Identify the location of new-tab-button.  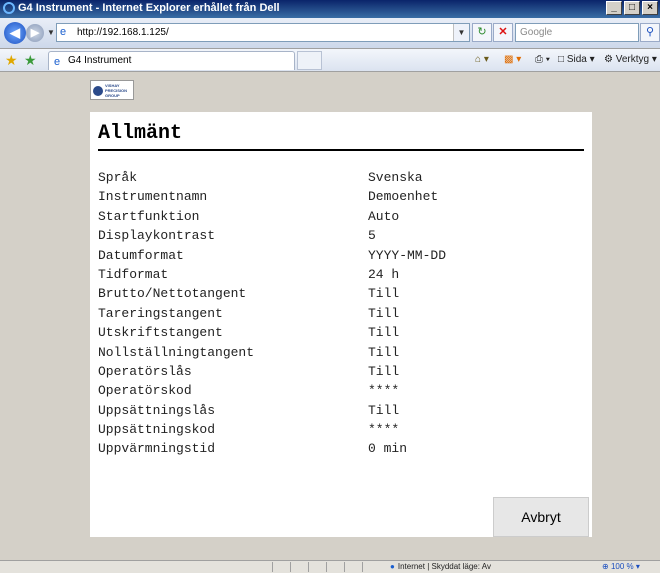
(309, 60).